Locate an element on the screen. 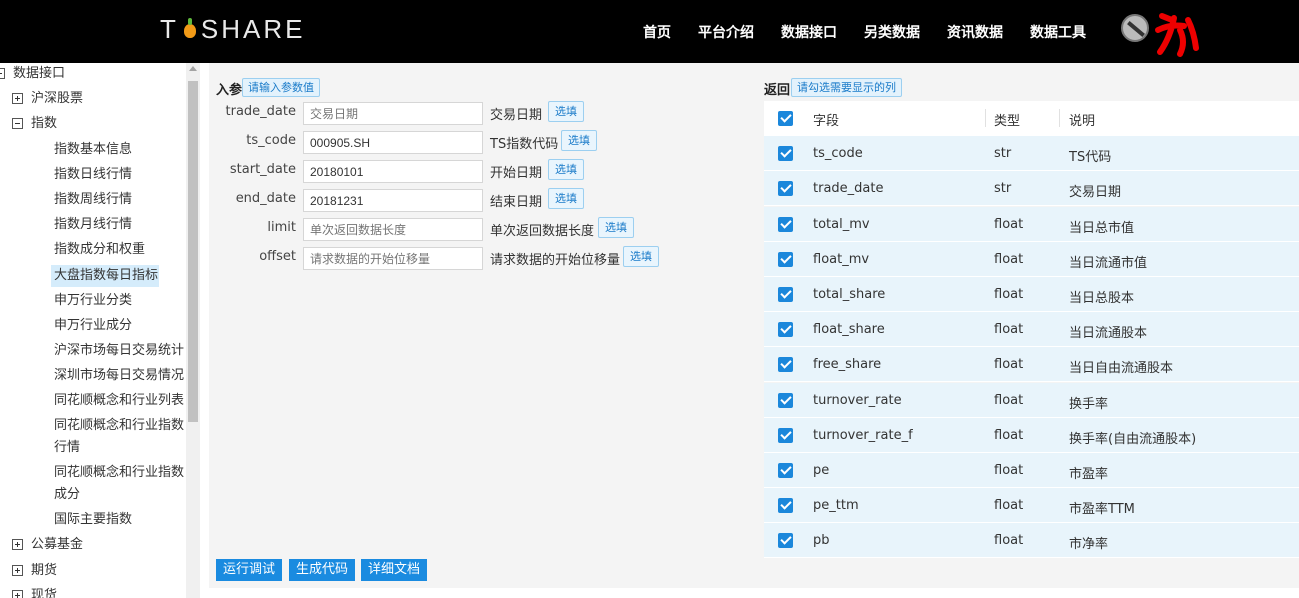 This screenshot has width=1299, height=598. trade-date-input is located at coordinates (393, 113).